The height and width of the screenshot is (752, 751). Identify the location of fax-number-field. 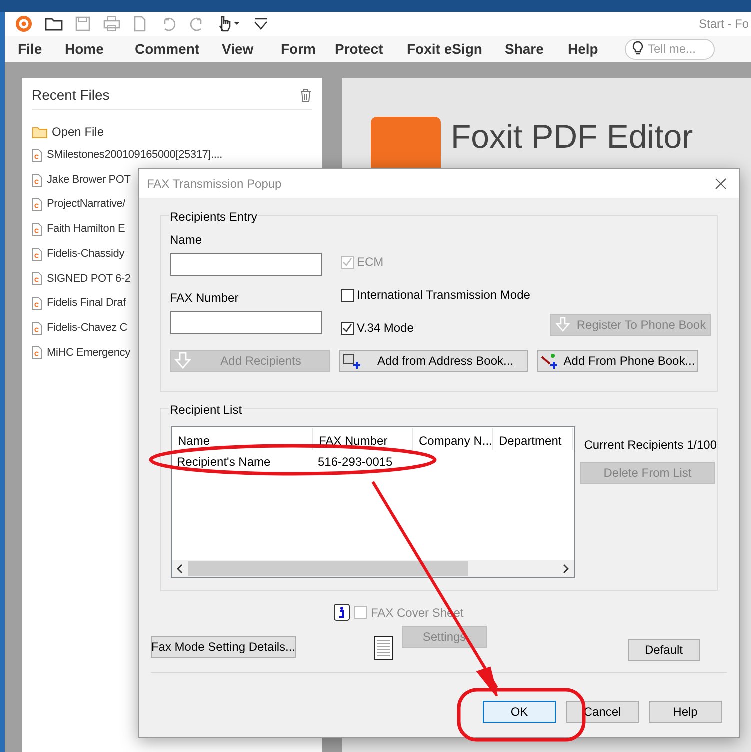
(246, 322).